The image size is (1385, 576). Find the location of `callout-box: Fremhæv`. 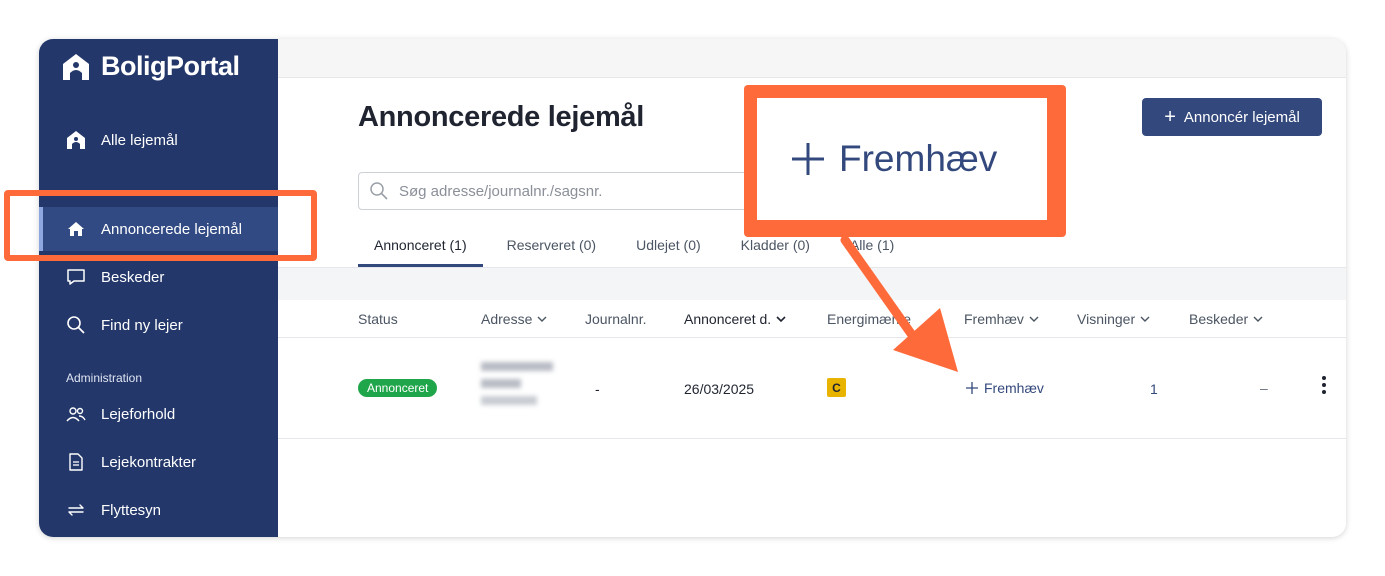

callout-box: Fremhæv is located at coordinates (905, 161).